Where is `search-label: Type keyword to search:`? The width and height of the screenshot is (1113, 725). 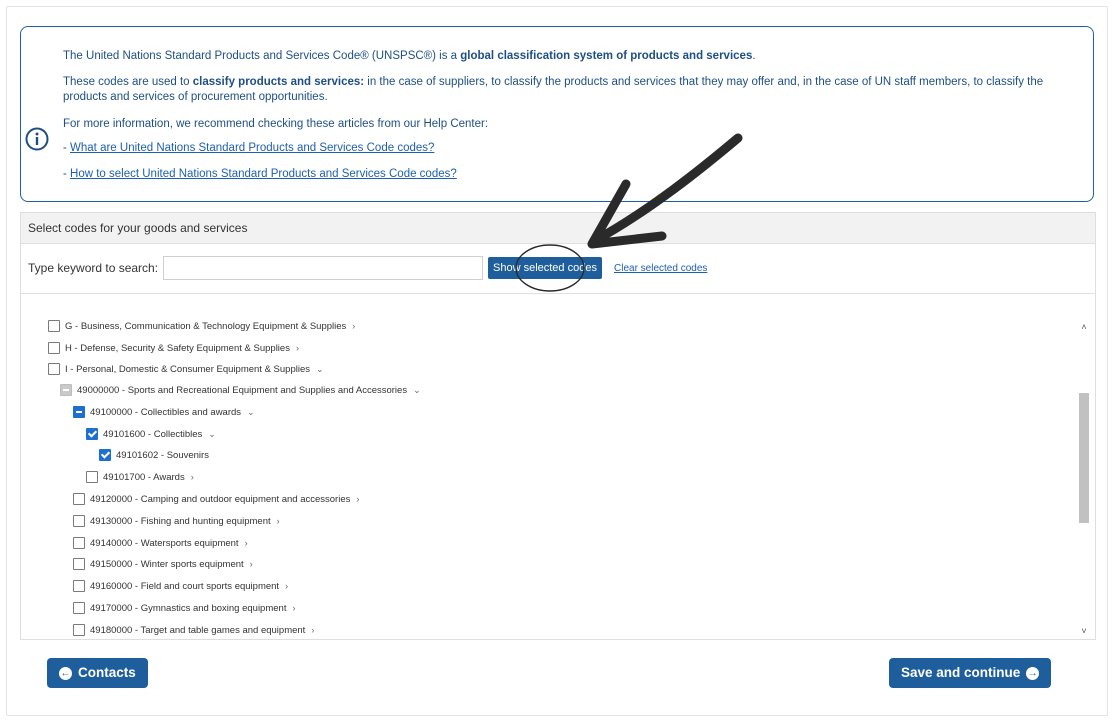
search-label: Type keyword to search: is located at coordinates (93, 268).